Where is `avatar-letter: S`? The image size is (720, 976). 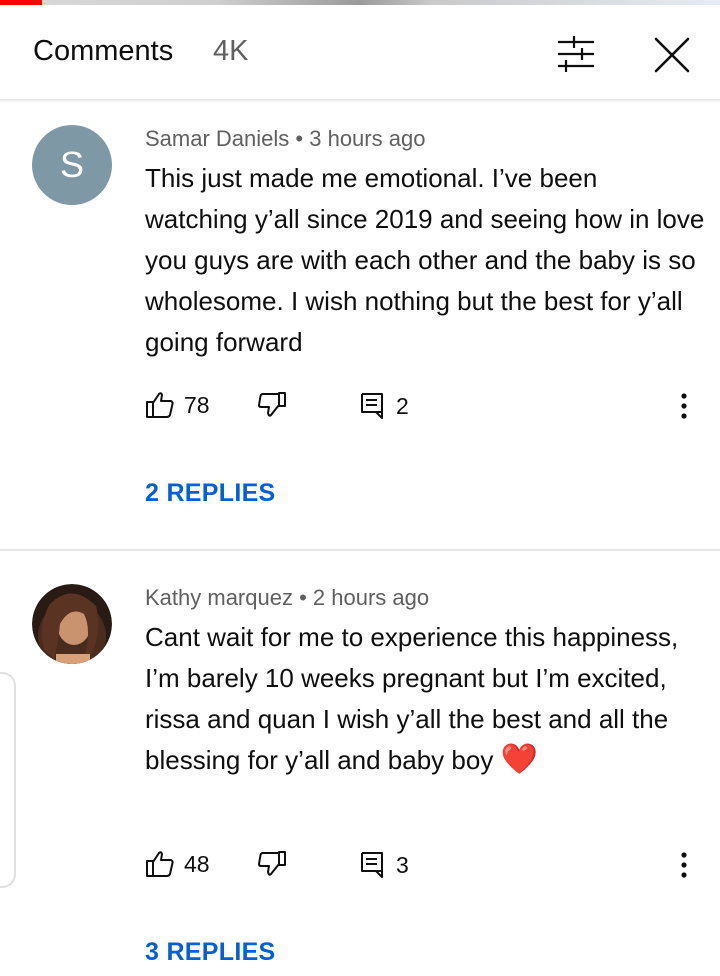
avatar-letter: S is located at coordinates (71, 164).